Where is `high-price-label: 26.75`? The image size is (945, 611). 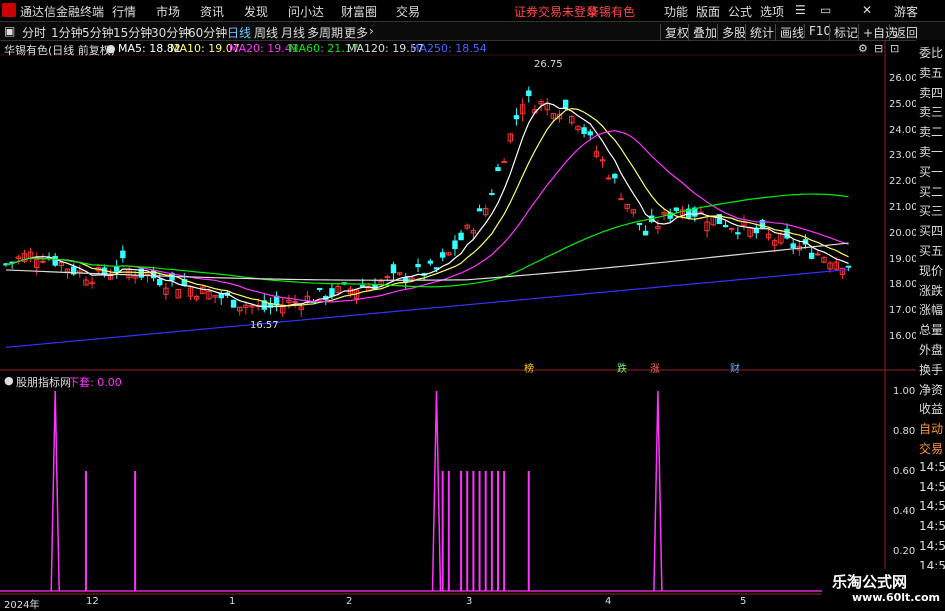
high-price-label: 26.75 is located at coordinates (548, 64).